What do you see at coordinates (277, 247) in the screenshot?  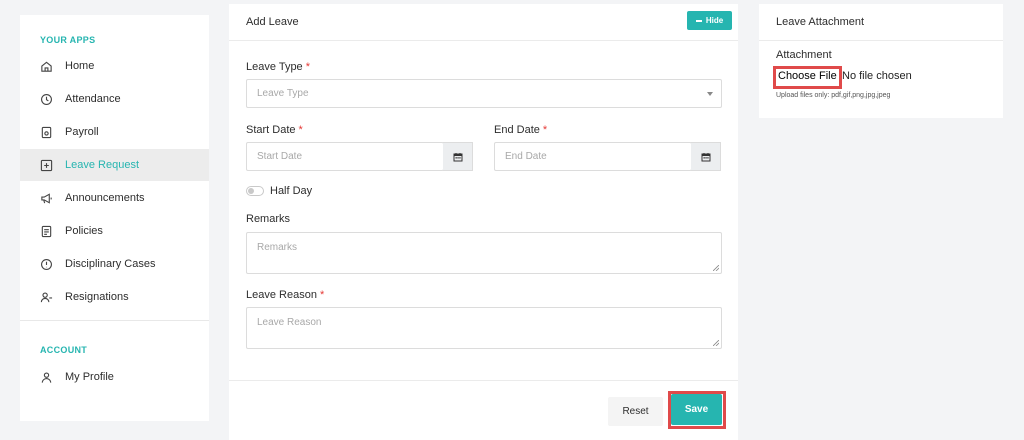 I see `remarks-placeholder: Remarks` at bounding box center [277, 247].